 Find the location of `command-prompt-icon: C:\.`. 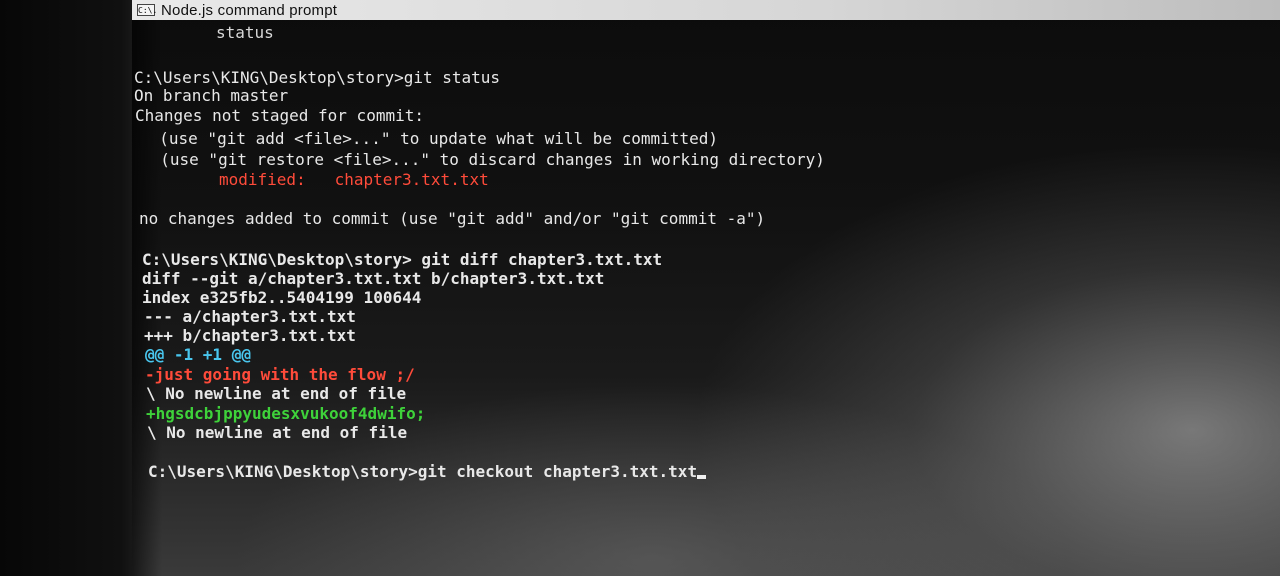

command-prompt-icon: C:\. is located at coordinates (147, 10).